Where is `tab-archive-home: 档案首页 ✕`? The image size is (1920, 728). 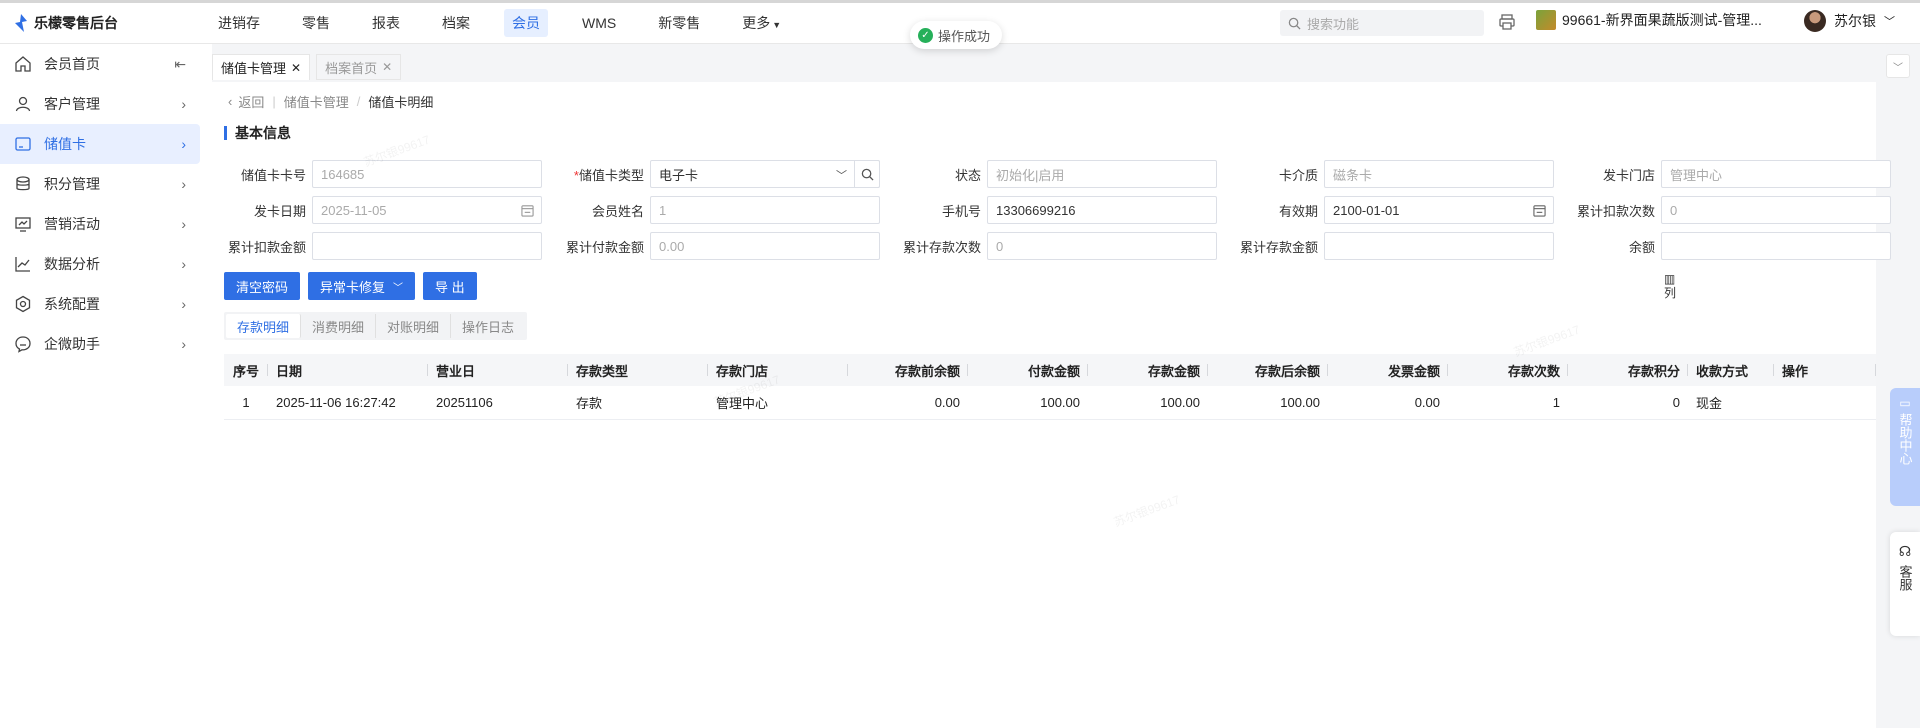 tab-archive-home: 档案首页 ✕ is located at coordinates (359, 67).